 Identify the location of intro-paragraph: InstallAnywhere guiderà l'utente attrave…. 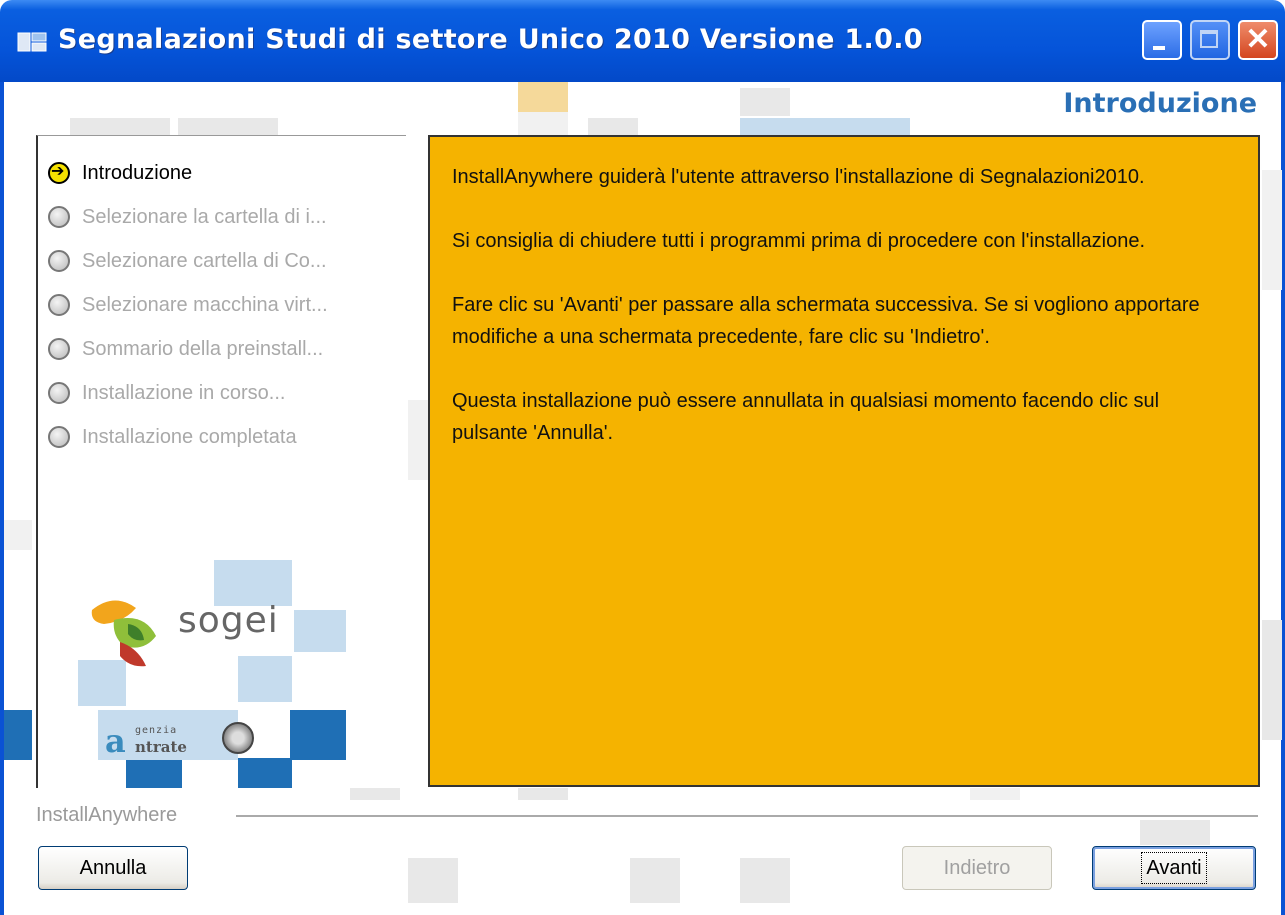
(798, 177).